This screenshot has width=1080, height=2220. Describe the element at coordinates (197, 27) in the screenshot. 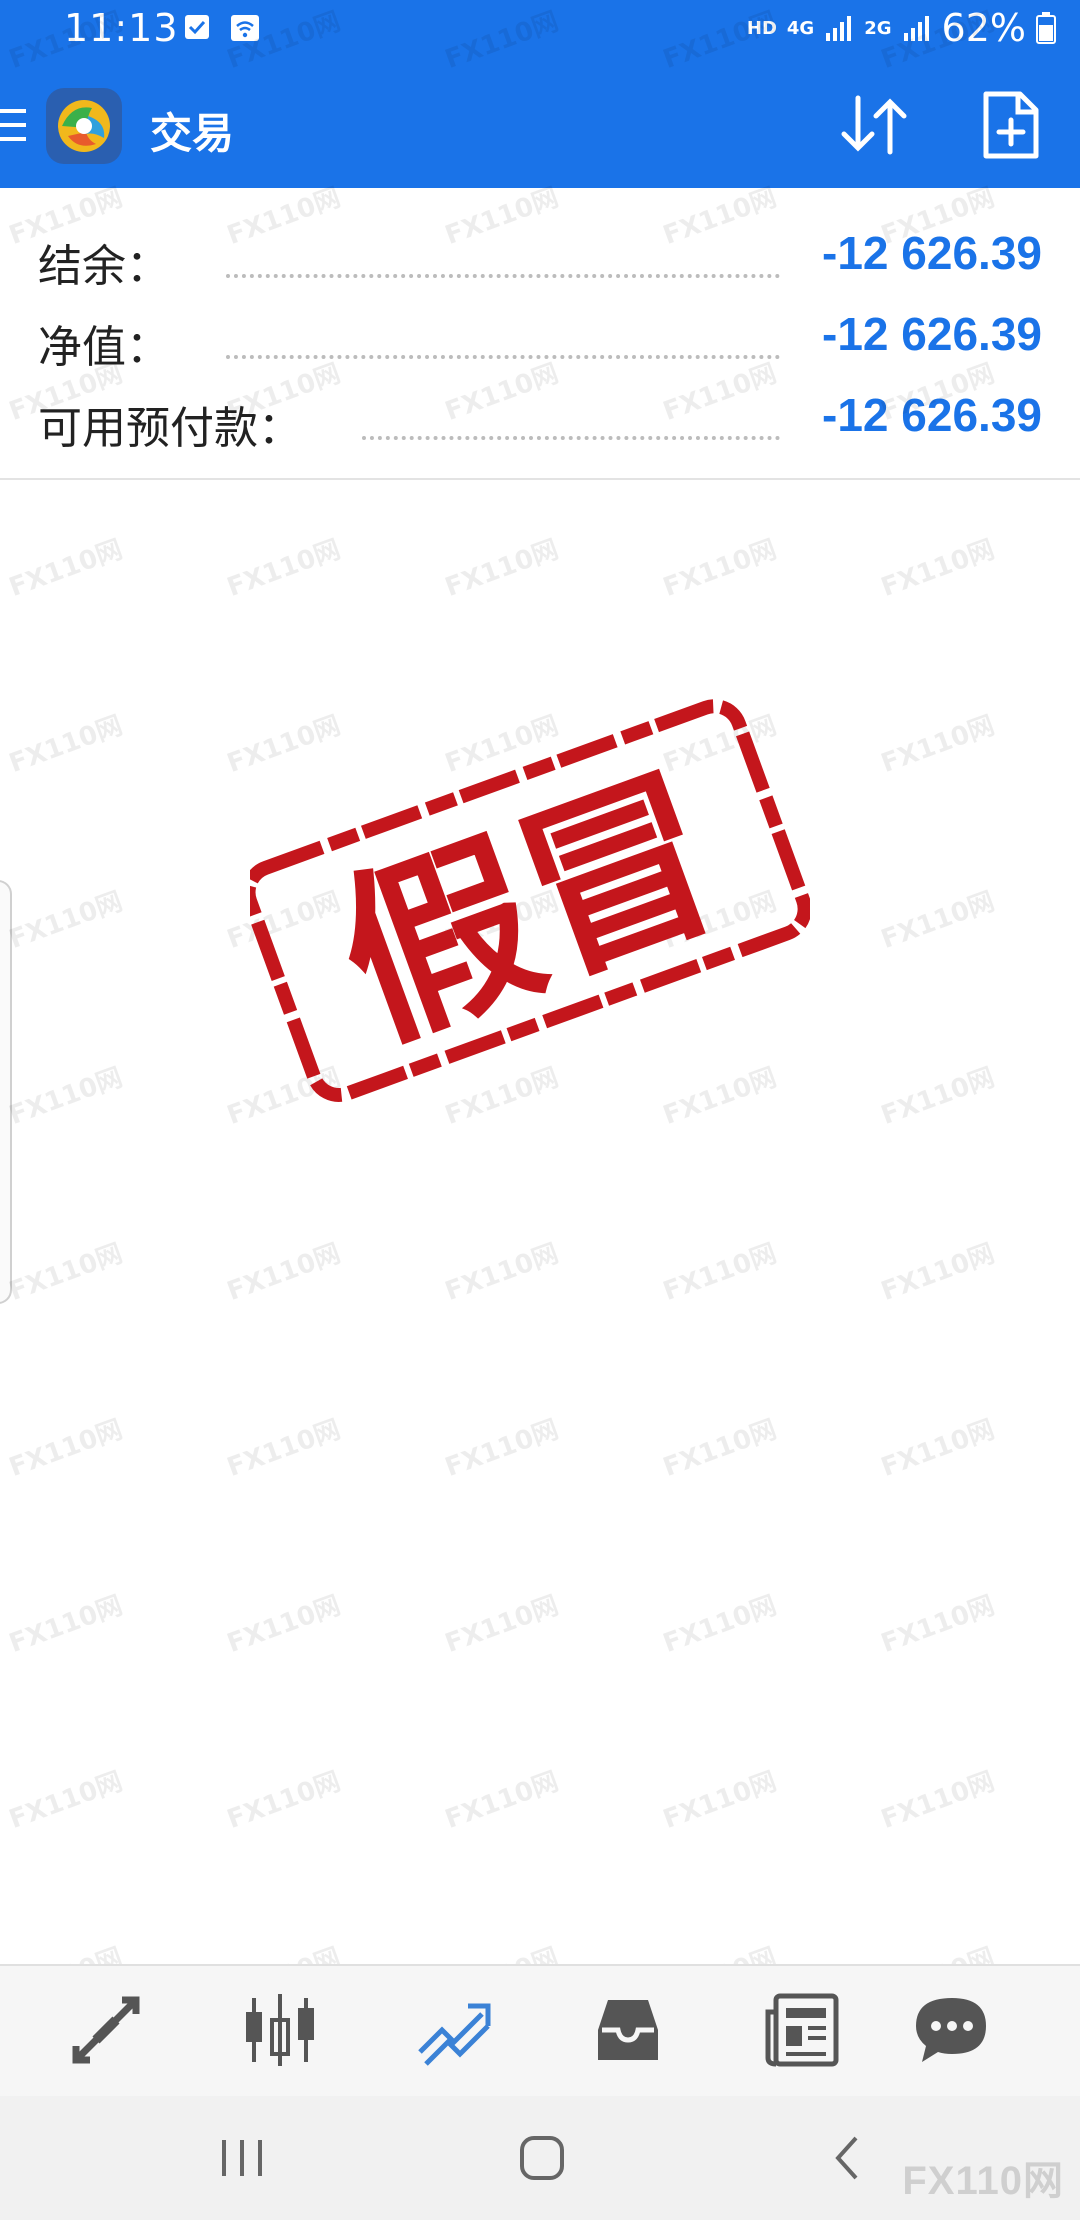

I see `checkbox-notification-icon` at that location.